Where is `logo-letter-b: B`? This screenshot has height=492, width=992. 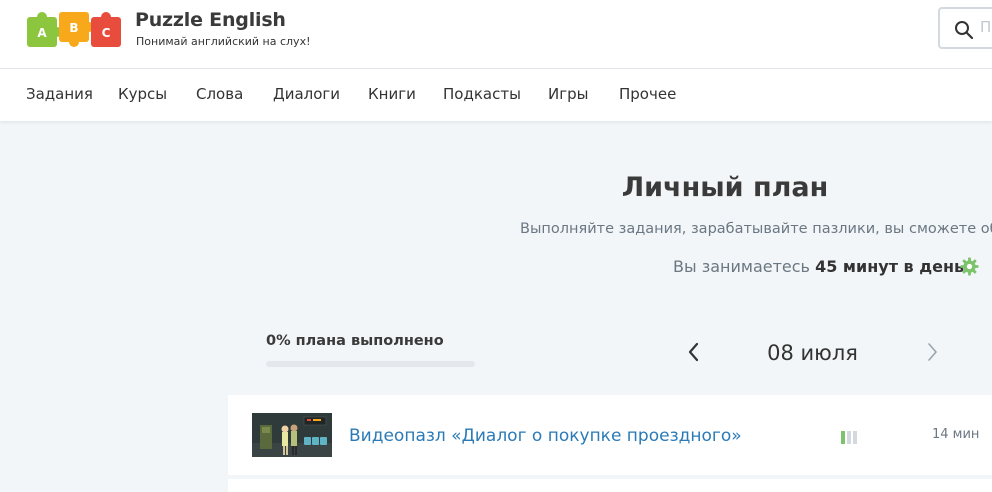
logo-letter-b: B is located at coordinates (73, 28).